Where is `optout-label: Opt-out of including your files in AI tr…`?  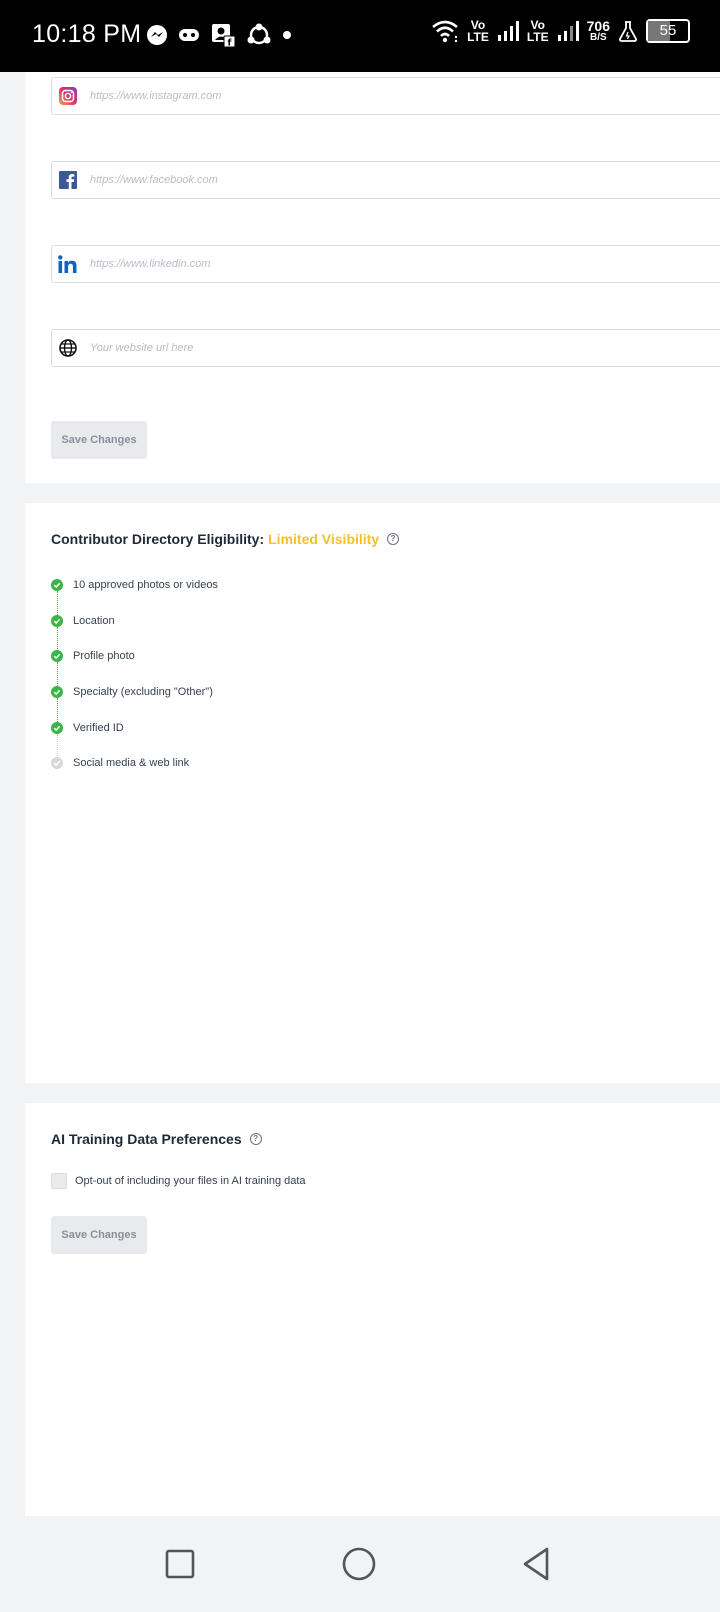
optout-label: Opt-out of including your files in AI tr… is located at coordinates (190, 1181).